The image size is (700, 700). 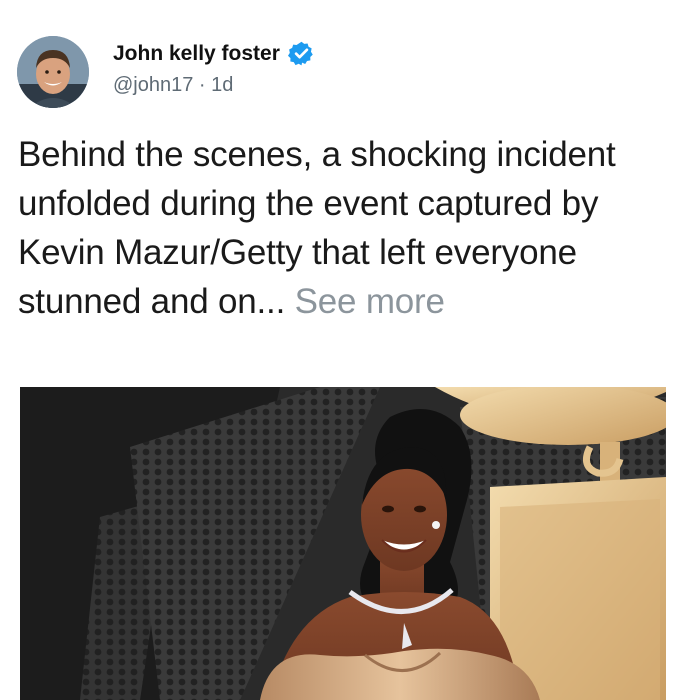 I want to click on author-meta: @john17 · 1d, so click(x=173, y=85).